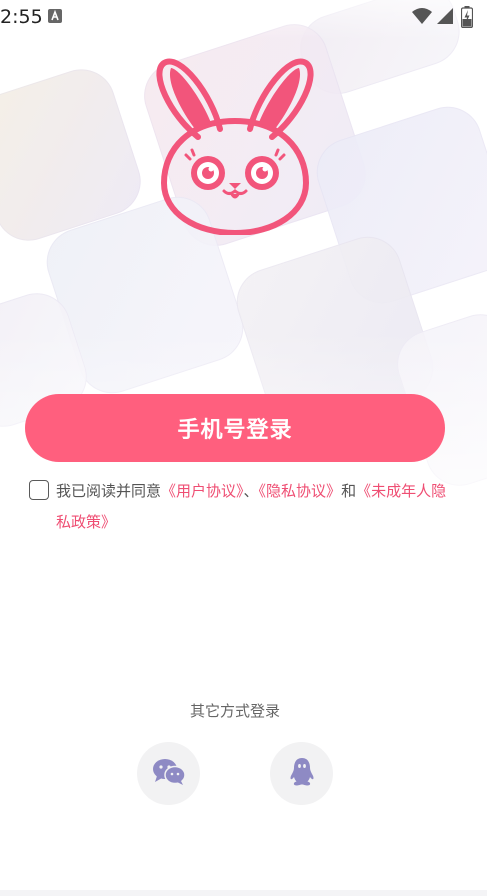  Describe the element at coordinates (21, 17) in the screenshot. I see `status-time: 2:55` at that location.